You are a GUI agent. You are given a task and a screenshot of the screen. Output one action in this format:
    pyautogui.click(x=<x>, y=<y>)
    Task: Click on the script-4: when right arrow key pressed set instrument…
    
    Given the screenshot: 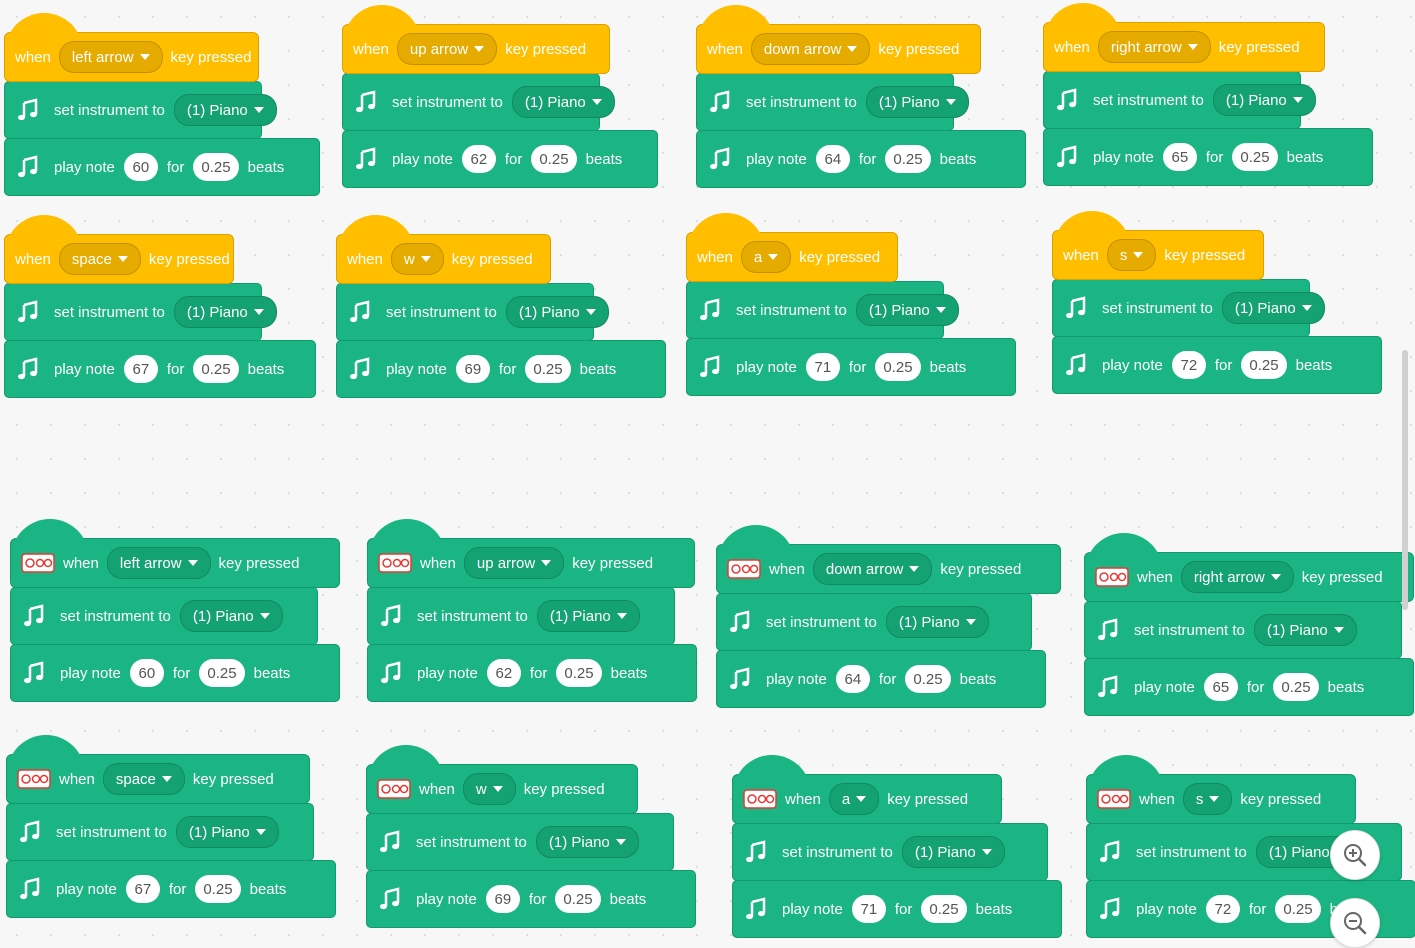 What is the action you would take?
    pyautogui.click(x=1208, y=94)
    